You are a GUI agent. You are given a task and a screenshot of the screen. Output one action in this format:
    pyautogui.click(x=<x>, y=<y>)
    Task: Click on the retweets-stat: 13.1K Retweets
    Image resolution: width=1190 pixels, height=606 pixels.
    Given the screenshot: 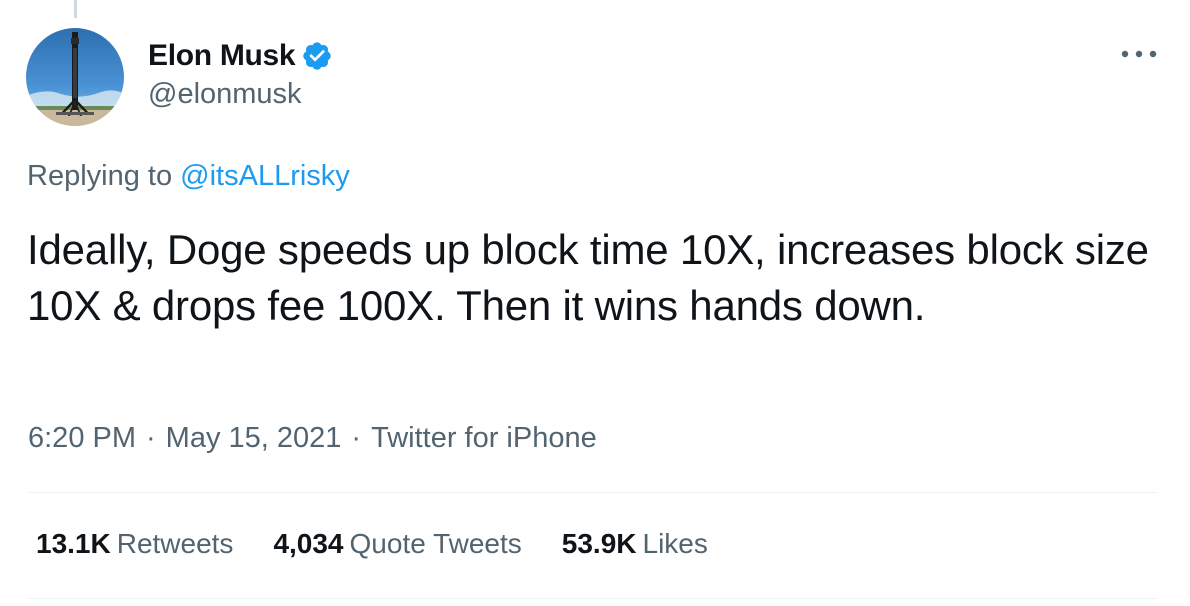 What is the action you would take?
    pyautogui.click(x=134, y=544)
    